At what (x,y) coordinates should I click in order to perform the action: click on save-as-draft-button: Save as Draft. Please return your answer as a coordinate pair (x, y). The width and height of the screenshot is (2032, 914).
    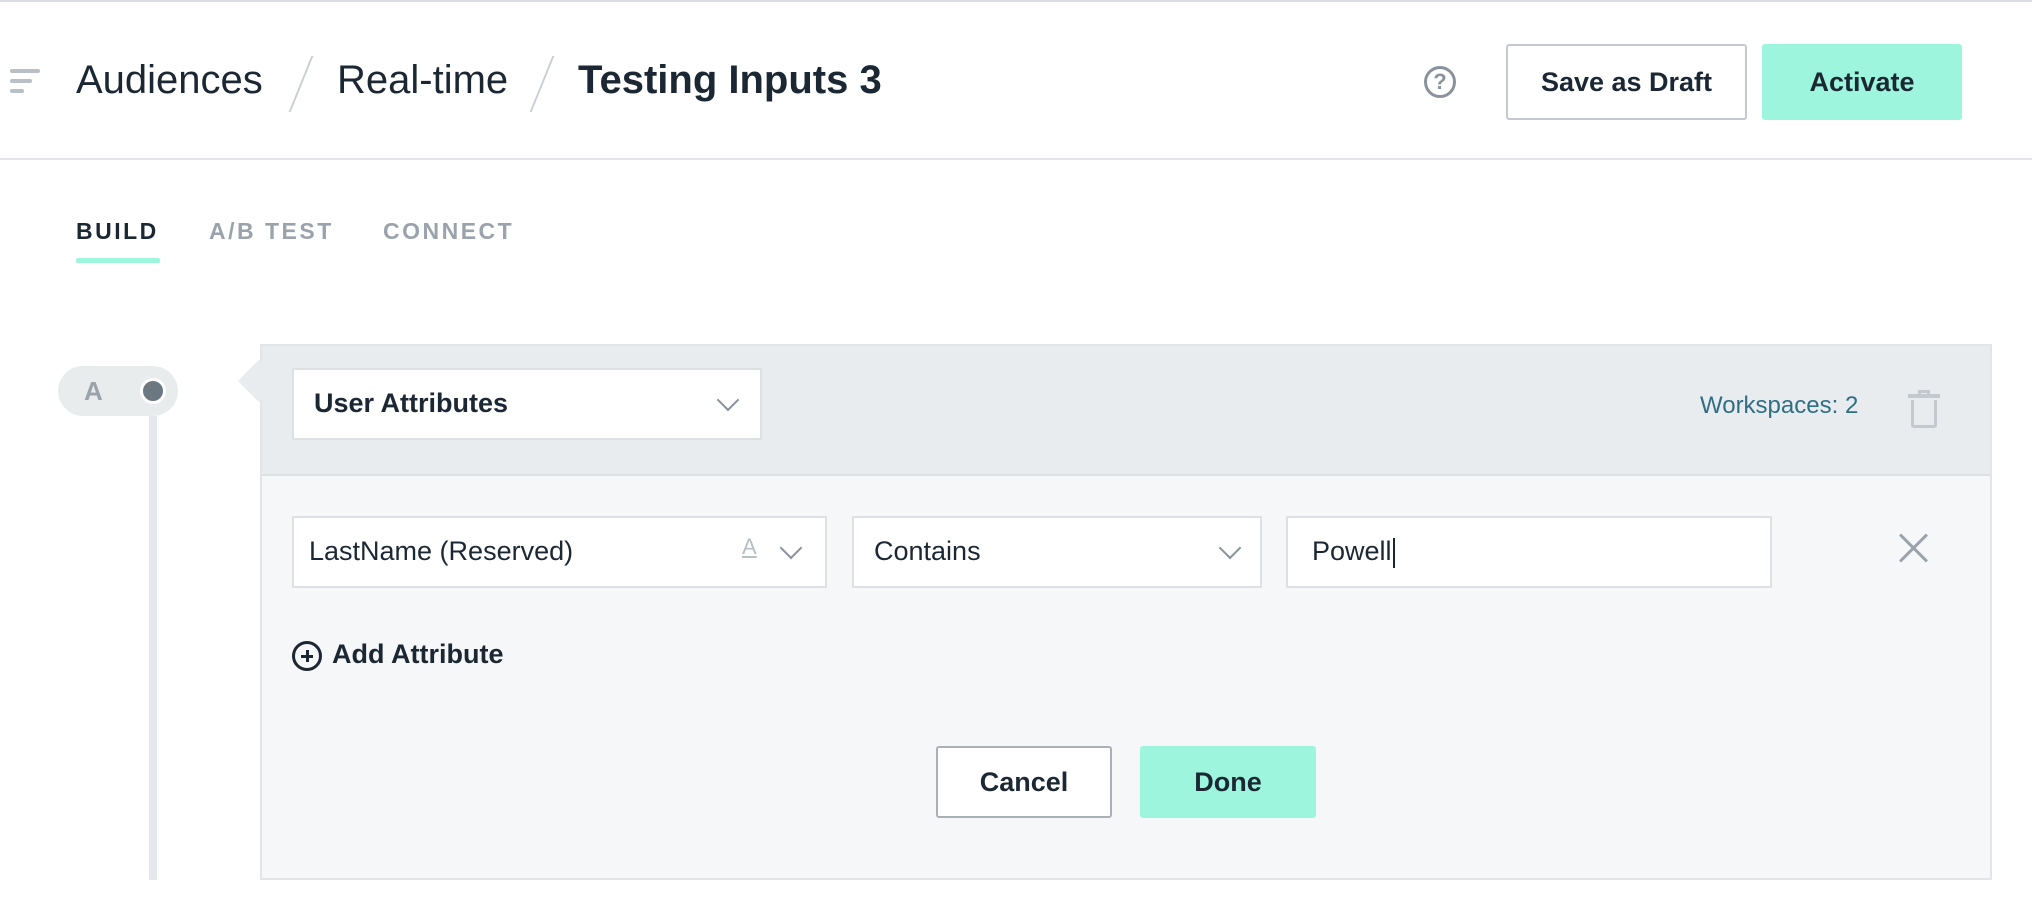
    Looking at the image, I should click on (1626, 82).